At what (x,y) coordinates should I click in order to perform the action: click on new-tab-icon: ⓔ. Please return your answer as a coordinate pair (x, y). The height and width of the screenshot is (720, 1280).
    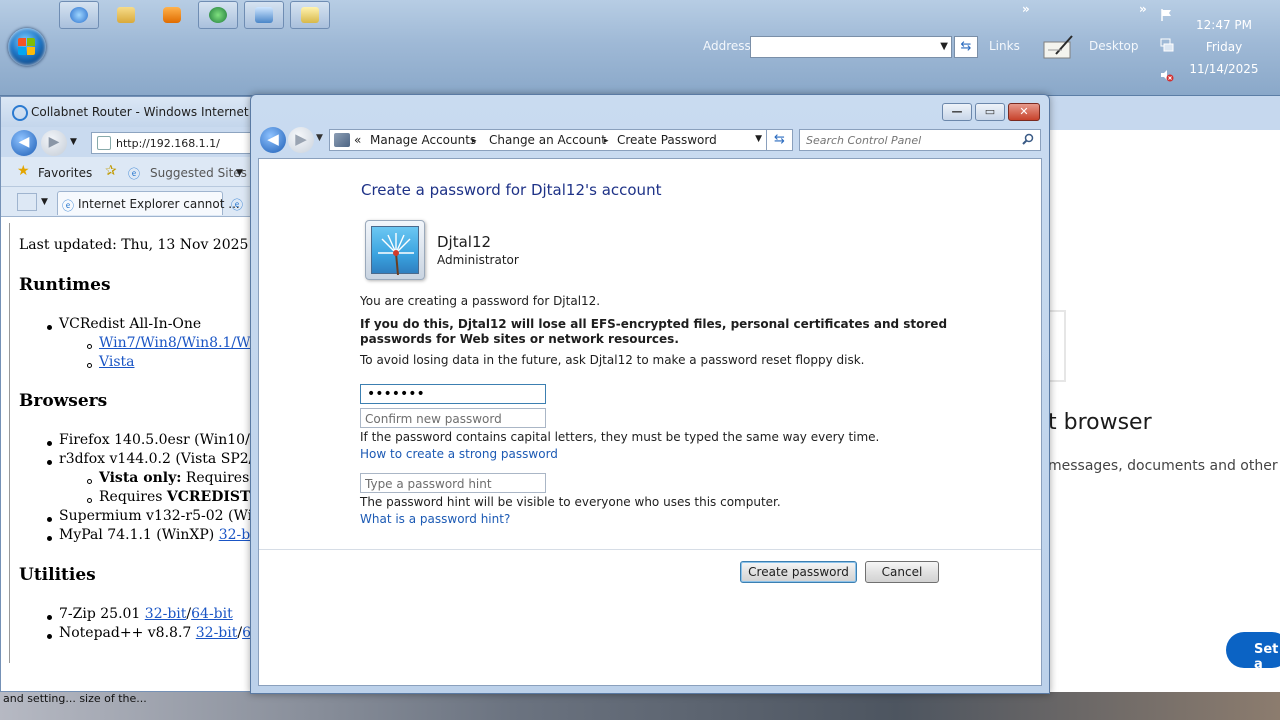
    Looking at the image, I should click on (237, 204).